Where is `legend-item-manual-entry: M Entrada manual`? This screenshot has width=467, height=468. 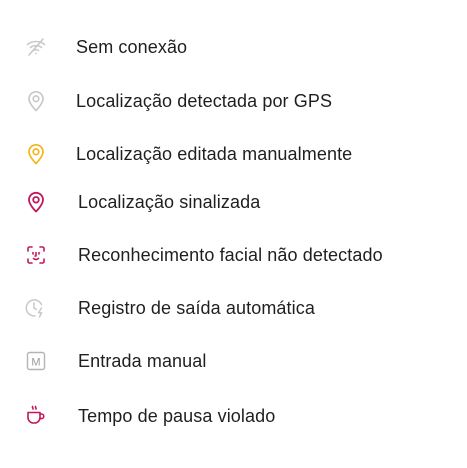
legend-item-manual-entry: M Entrada manual is located at coordinates (233, 361).